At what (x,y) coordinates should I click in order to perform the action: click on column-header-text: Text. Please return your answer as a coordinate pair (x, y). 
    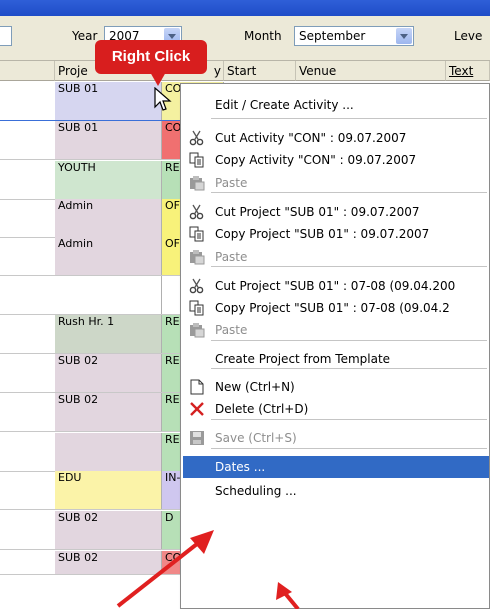
    Looking at the image, I should click on (468, 71).